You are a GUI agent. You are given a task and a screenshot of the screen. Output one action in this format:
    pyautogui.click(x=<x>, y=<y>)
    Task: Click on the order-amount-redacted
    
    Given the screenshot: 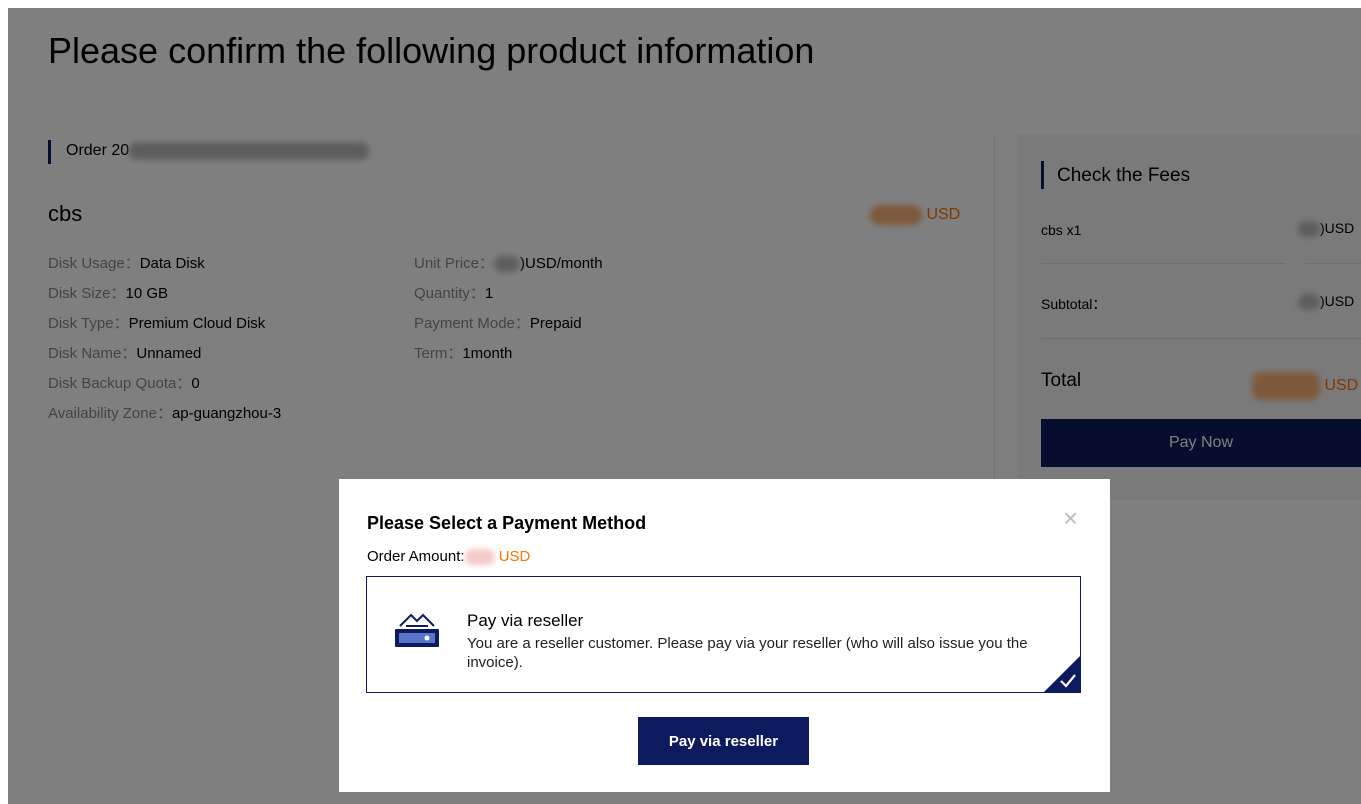 What is the action you would take?
    pyautogui.click(x=479, y=557)
    